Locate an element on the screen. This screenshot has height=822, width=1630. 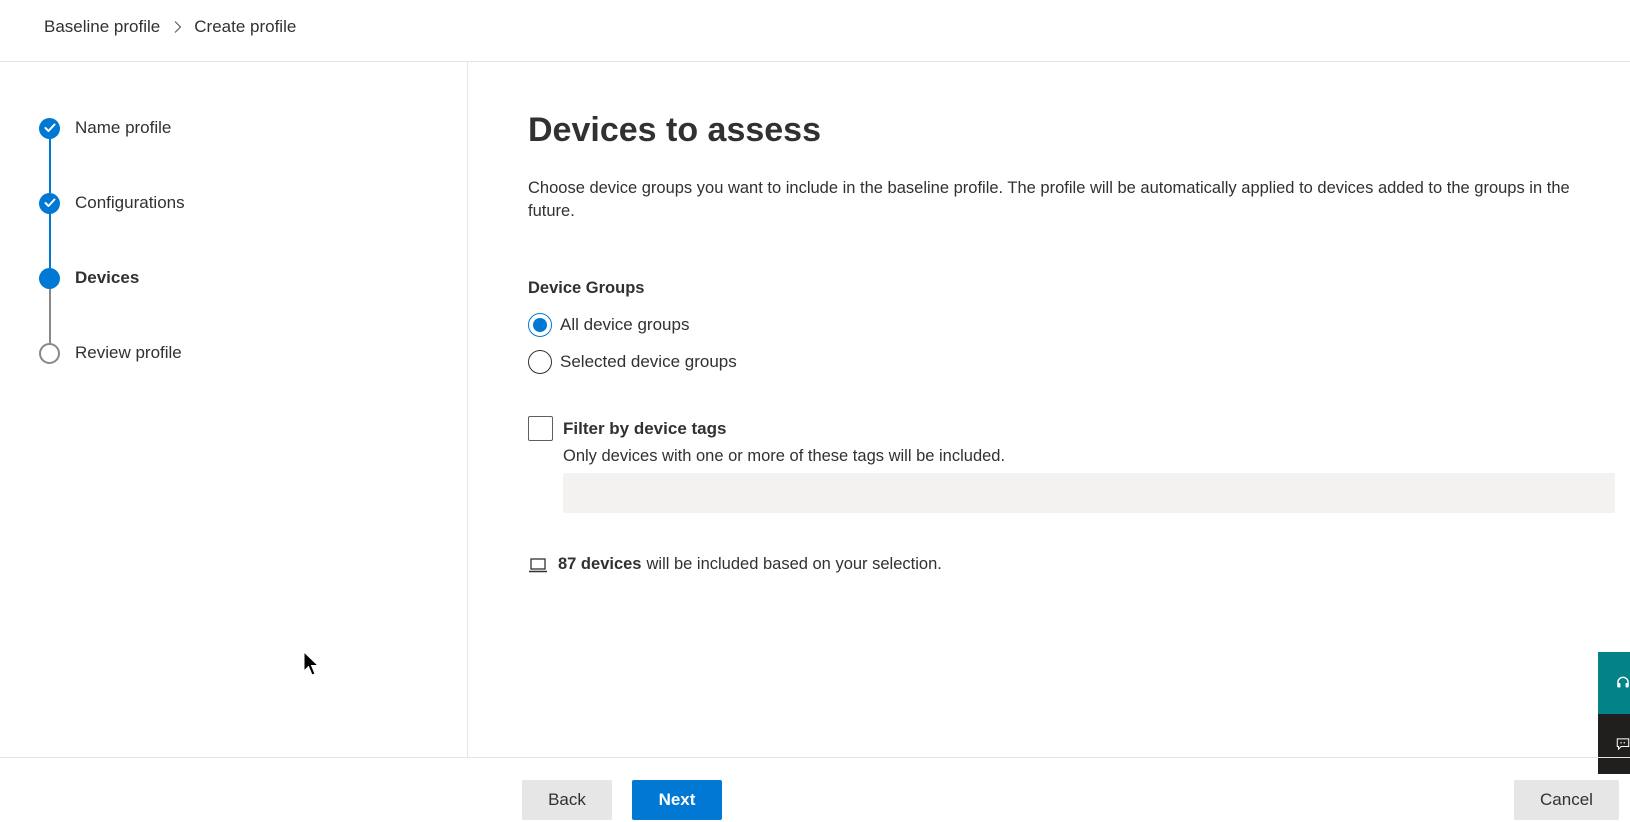
page-header: Baseline profile Create profile is located at coordinates (815, 31).